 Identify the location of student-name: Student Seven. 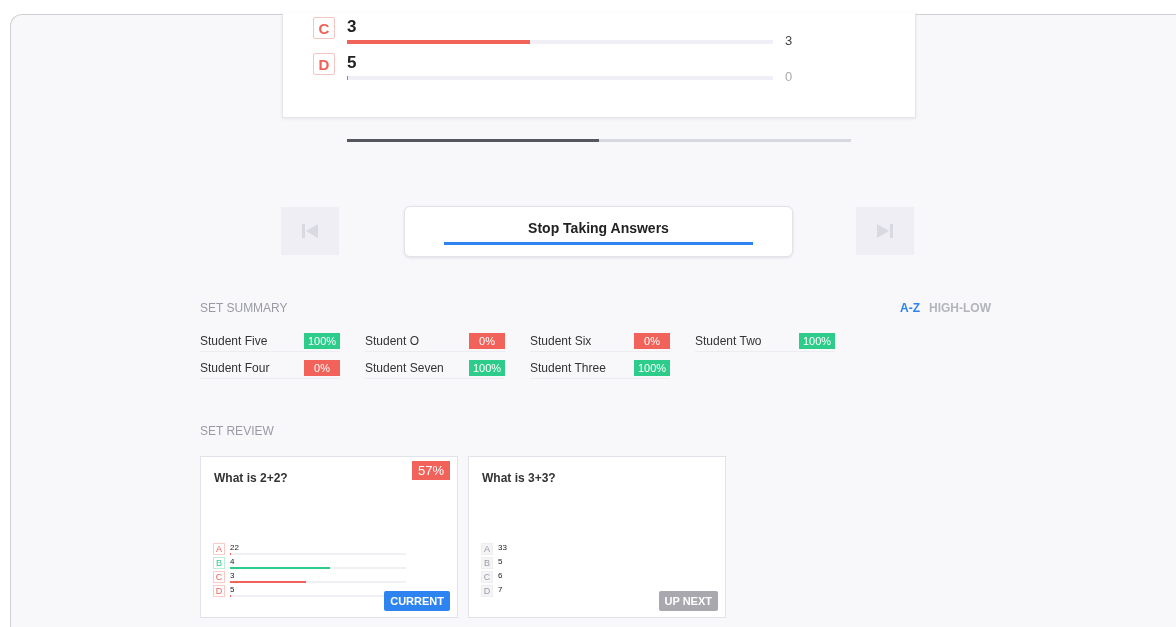
(404, 368).